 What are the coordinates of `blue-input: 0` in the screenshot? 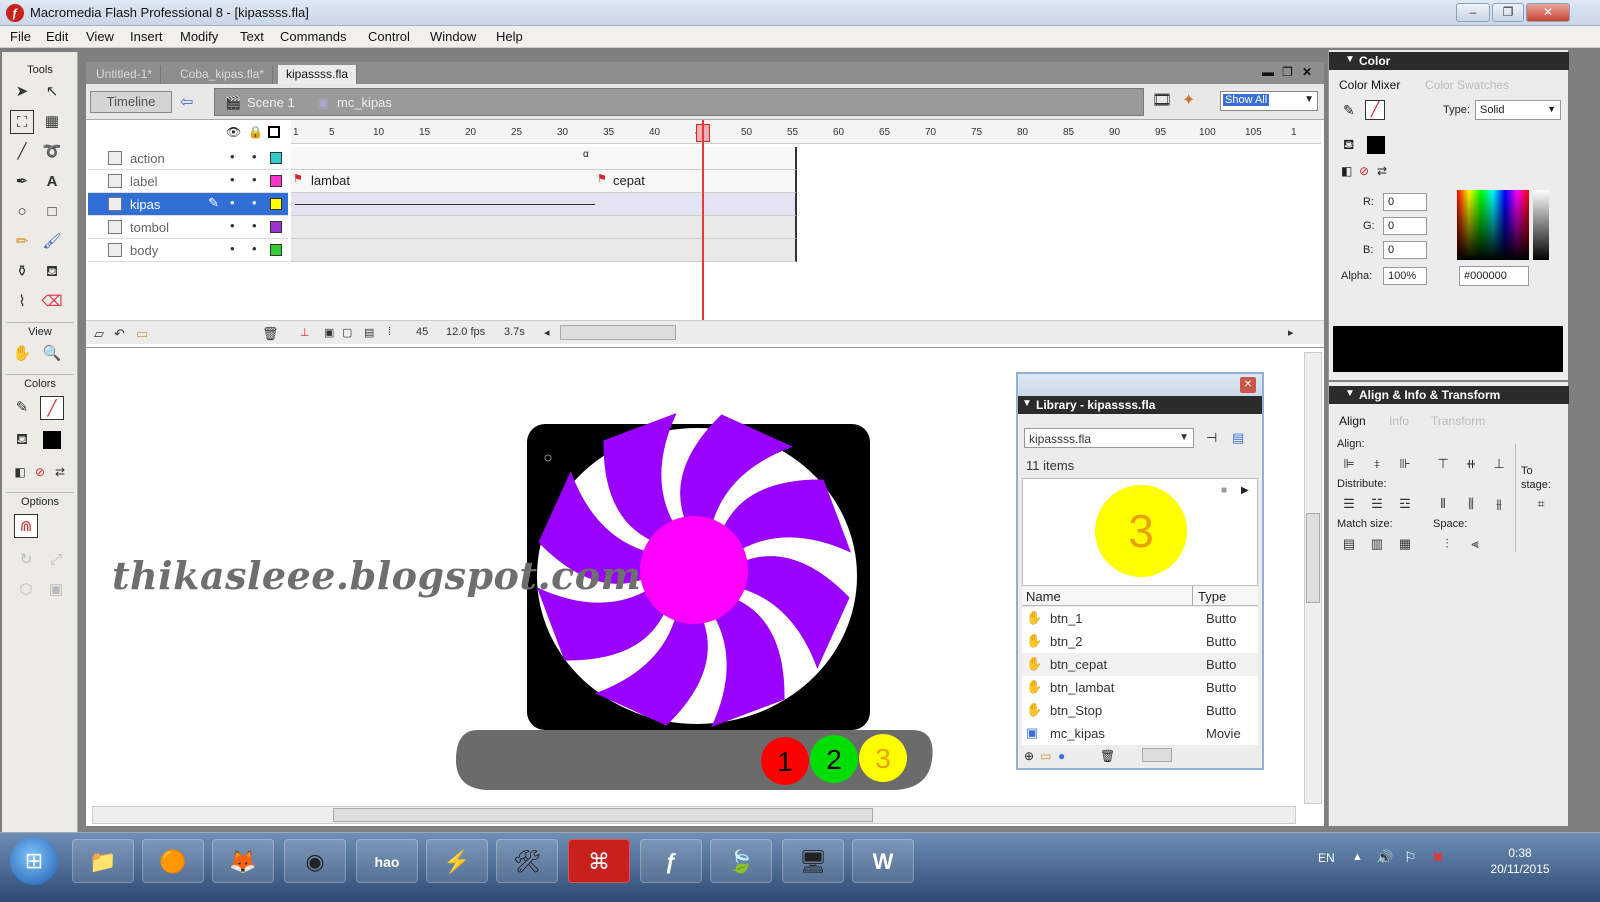 It's located at (1405, 250).